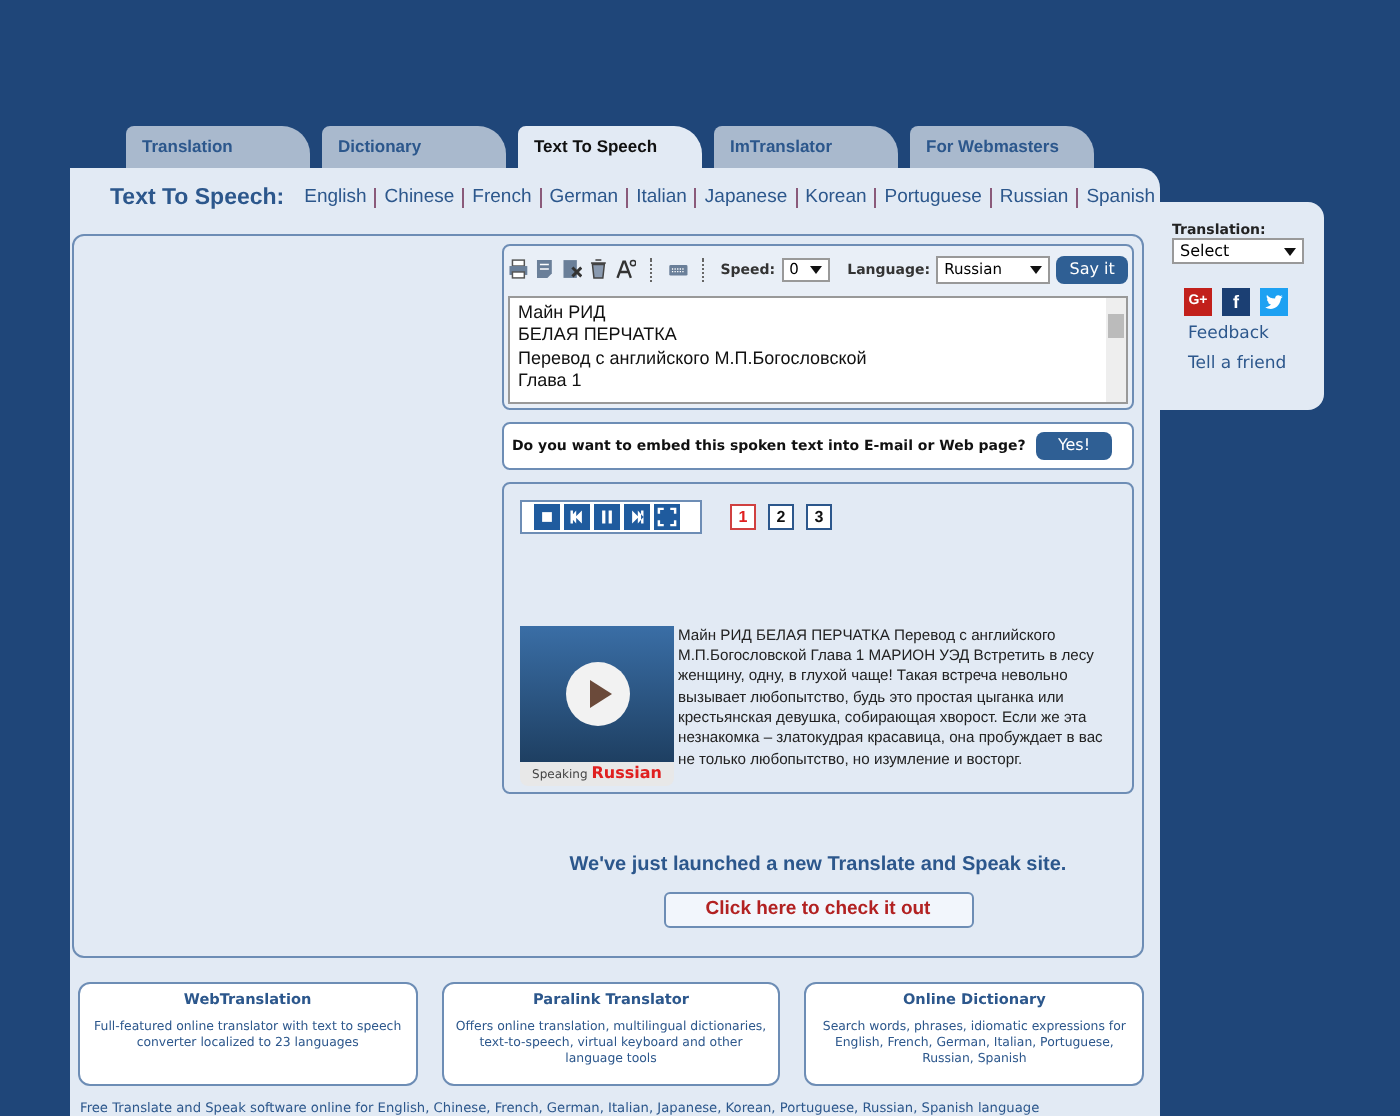 This screenshot has height=1116, width=1400. What do you see at coordinates (1002, 147) in the screenshot?
I see `tab: For Webmasters` at bounding box center [1002, 147].